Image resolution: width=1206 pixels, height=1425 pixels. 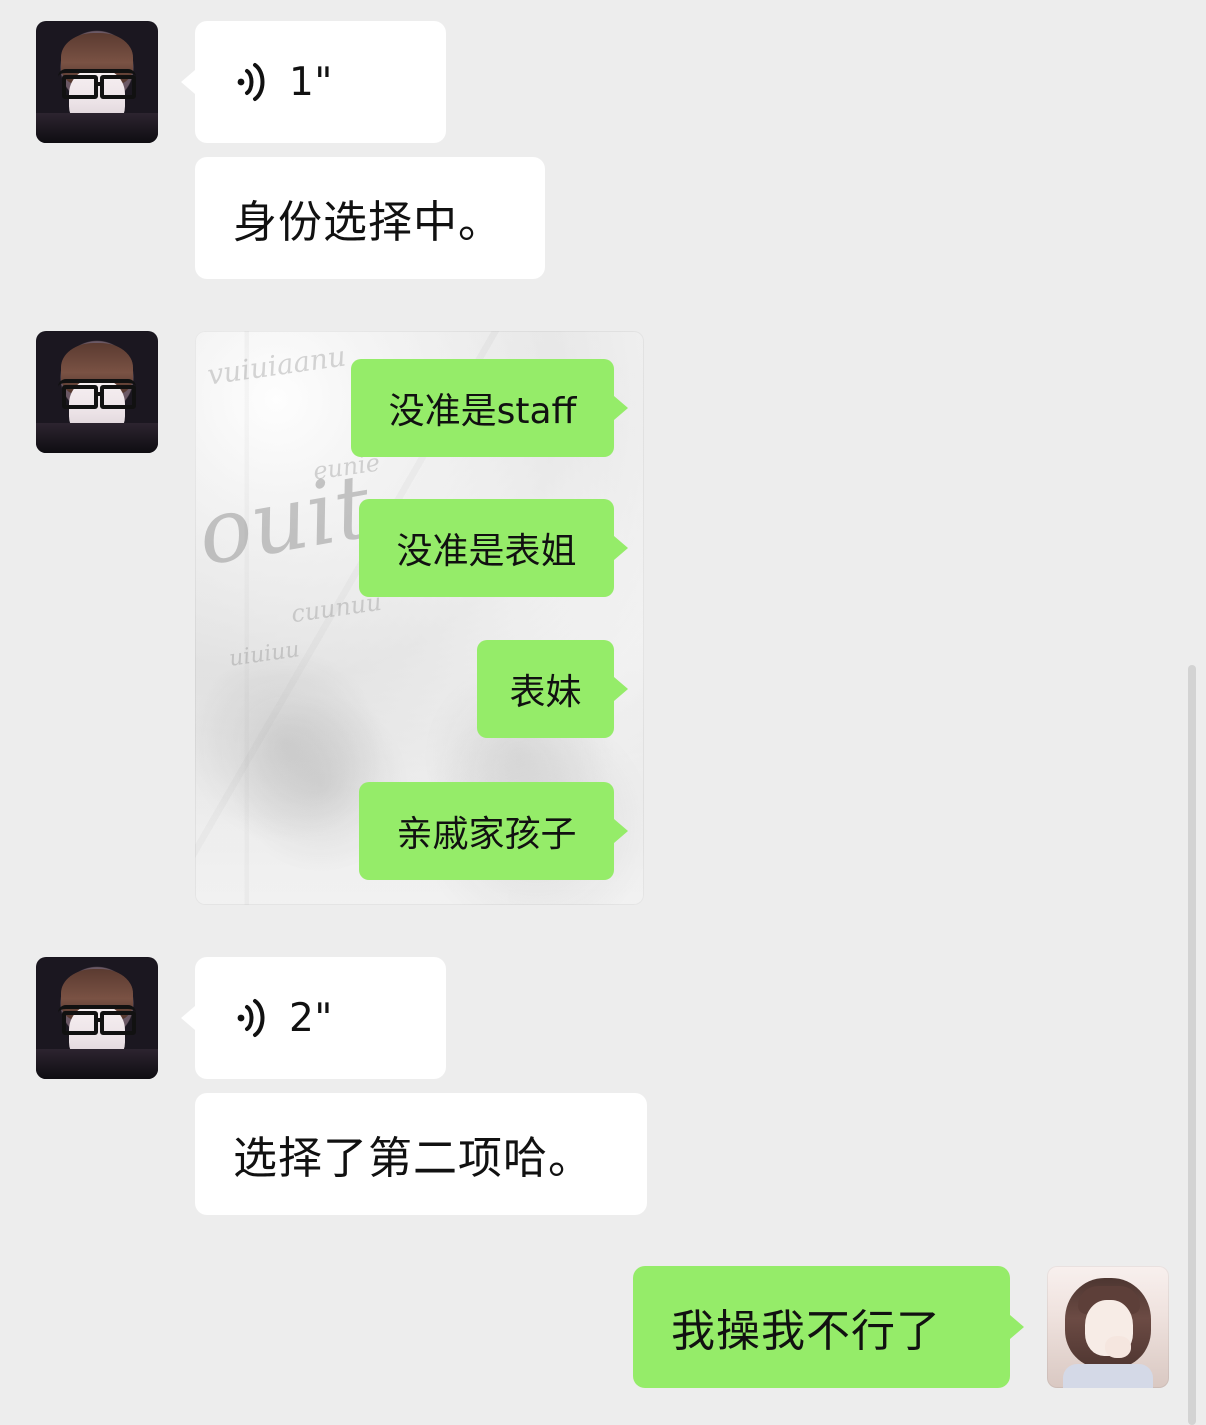 What do you see at coordinates (413, 1158) in the screenshot?
I see `message-text: 选择了第二项哈。` at bounding box center [413, 1158].